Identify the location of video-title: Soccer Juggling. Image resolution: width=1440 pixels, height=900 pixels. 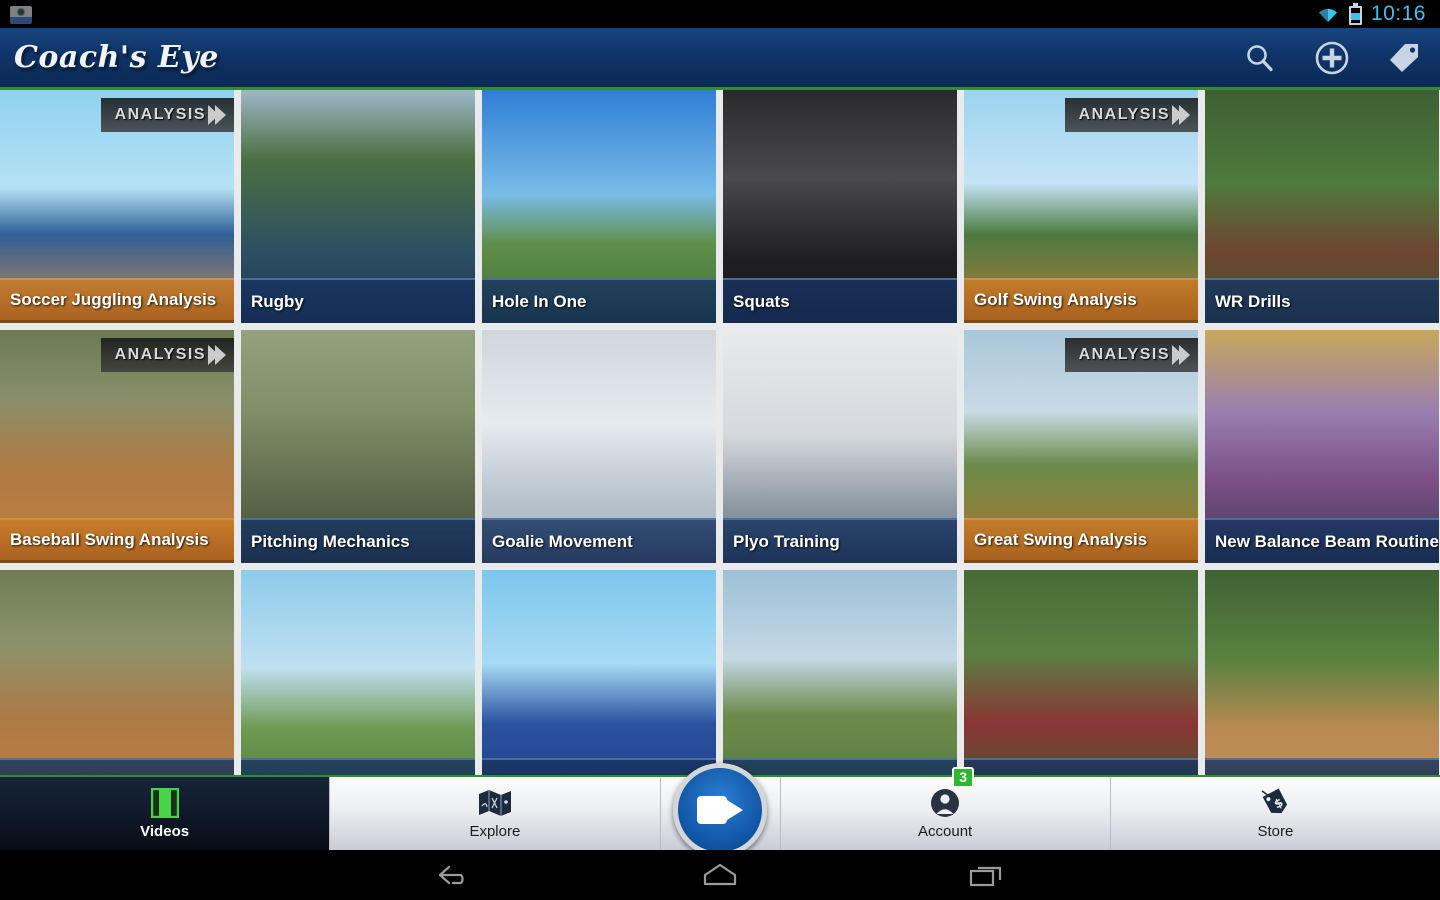
(599, 766).